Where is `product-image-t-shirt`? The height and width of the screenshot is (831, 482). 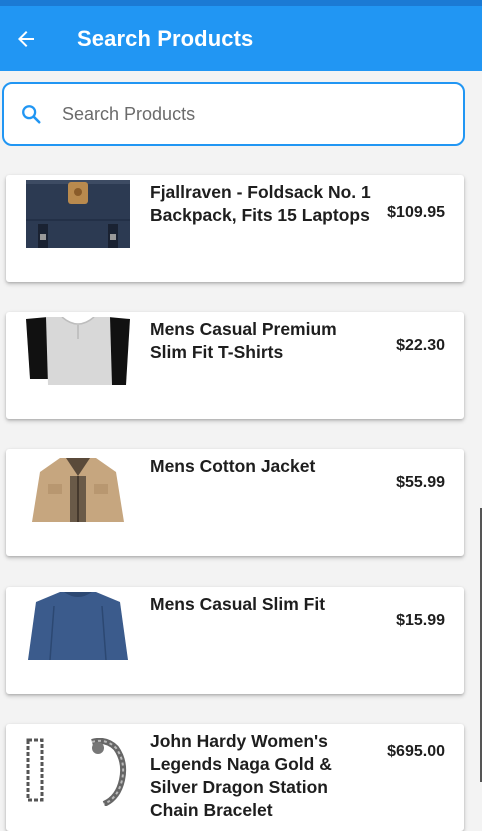
product-image-t-shirt is located at coordinates (78, 351).